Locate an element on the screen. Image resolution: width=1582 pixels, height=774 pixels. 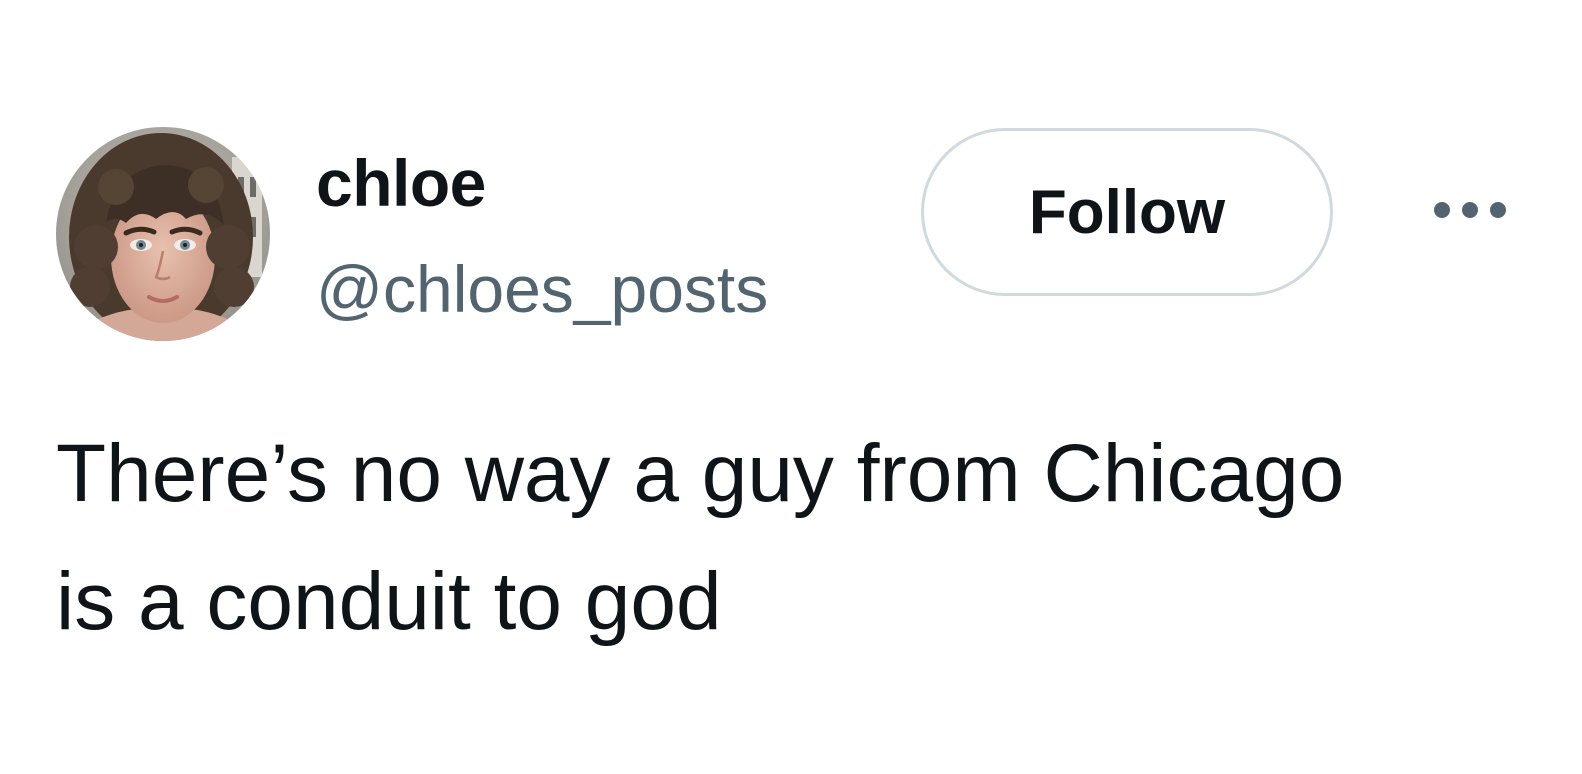
avatar is located at coordinates (163, 234).